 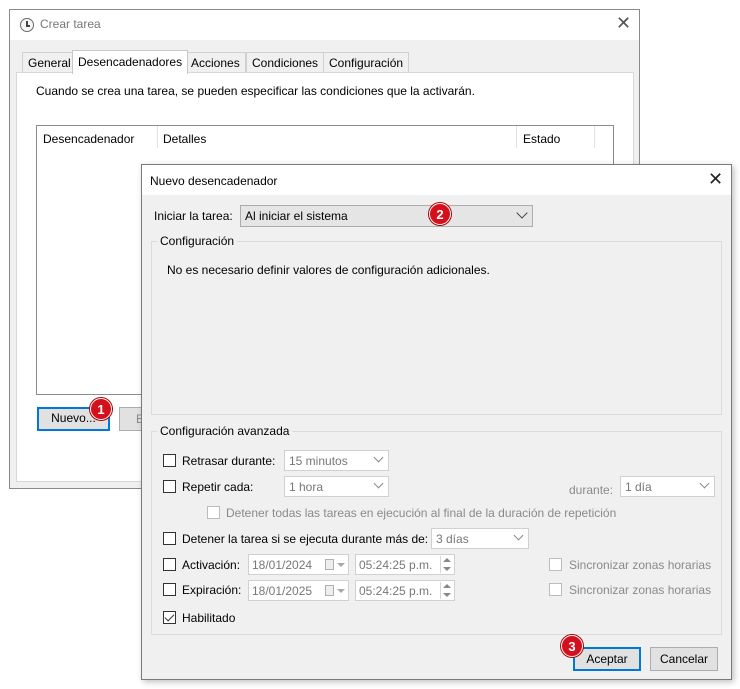 I want to click on repeat-value: 1 hora, so click(x=306, y=487).